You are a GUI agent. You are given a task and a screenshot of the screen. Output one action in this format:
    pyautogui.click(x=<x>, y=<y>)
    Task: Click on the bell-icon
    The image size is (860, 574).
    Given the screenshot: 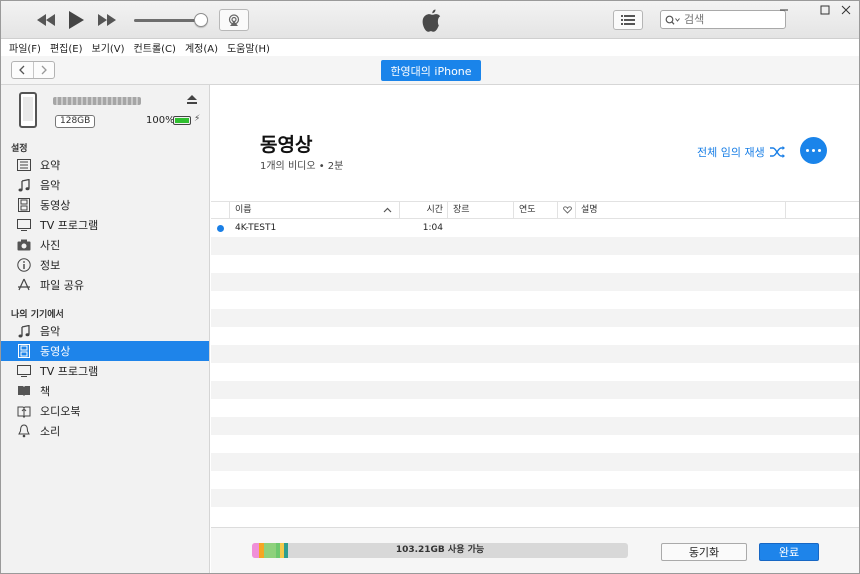 What is the action you would take?
    pyautogui.click(x=24, y=431)
    